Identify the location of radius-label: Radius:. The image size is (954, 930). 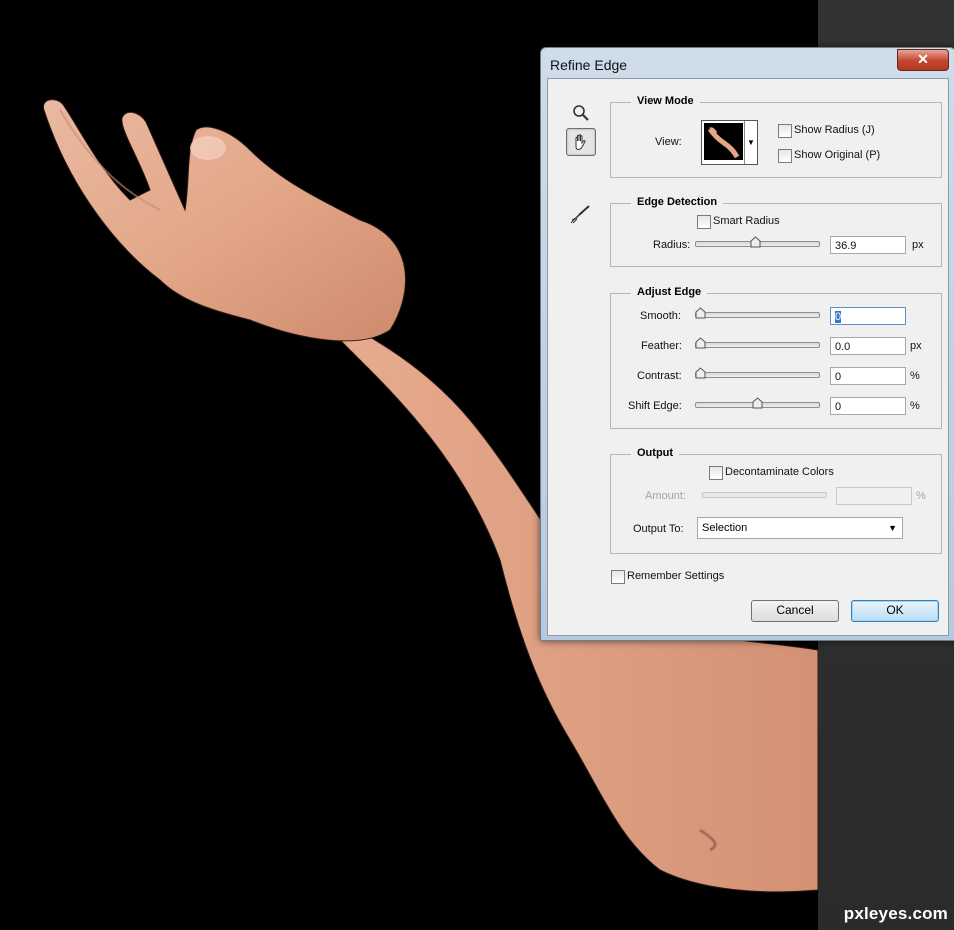
(672, 245).